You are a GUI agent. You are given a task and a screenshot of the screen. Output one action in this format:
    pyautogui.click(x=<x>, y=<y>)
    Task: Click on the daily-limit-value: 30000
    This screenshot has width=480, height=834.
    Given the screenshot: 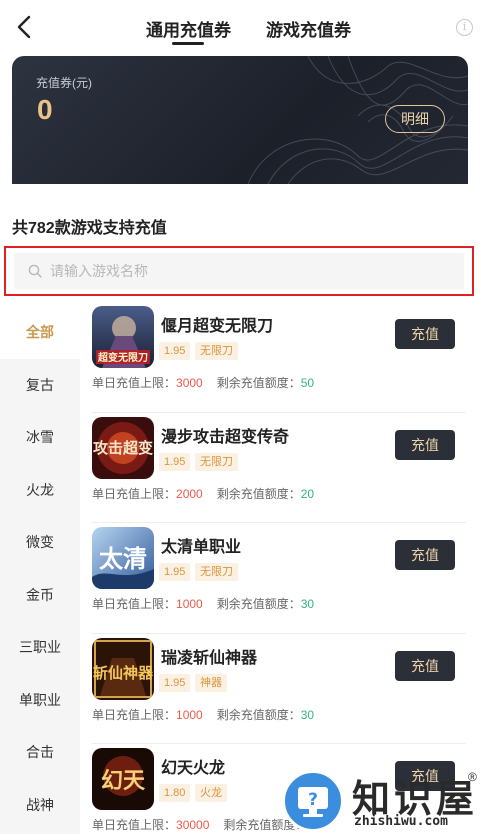 What is the action you would take?
    pyautogui.click(x=193, y=825)
    